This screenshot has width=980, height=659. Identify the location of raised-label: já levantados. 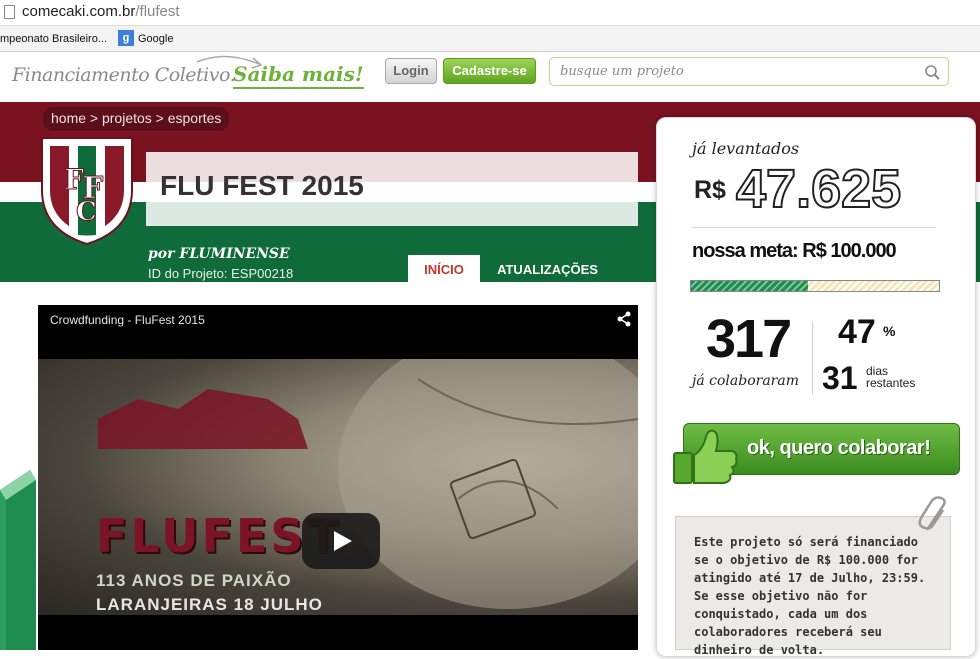
(746, 148).